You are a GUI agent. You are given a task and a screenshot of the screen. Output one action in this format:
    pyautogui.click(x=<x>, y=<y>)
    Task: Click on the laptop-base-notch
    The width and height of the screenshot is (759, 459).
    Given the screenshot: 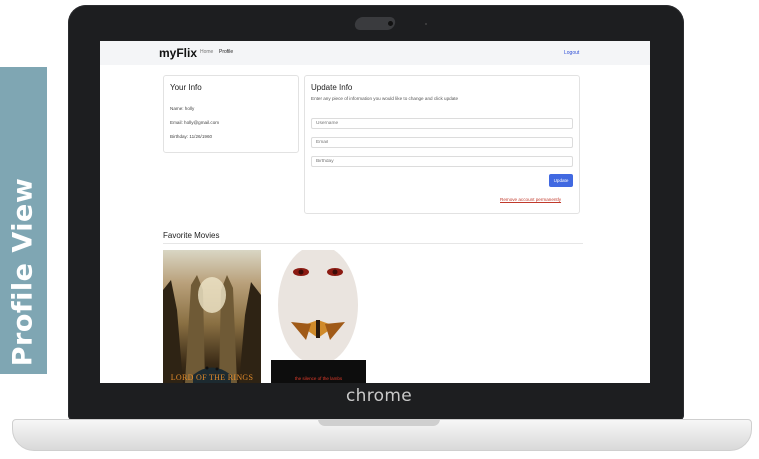 What is the action you would take?
    pyautogui.click(x=379, y=422)
    